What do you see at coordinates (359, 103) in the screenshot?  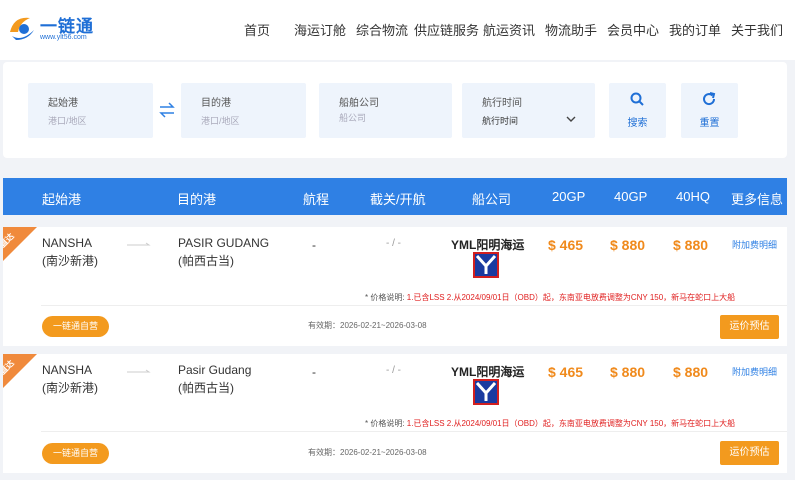 I see `carrier-label: 船舶公司` at bounding box center [359, 103].